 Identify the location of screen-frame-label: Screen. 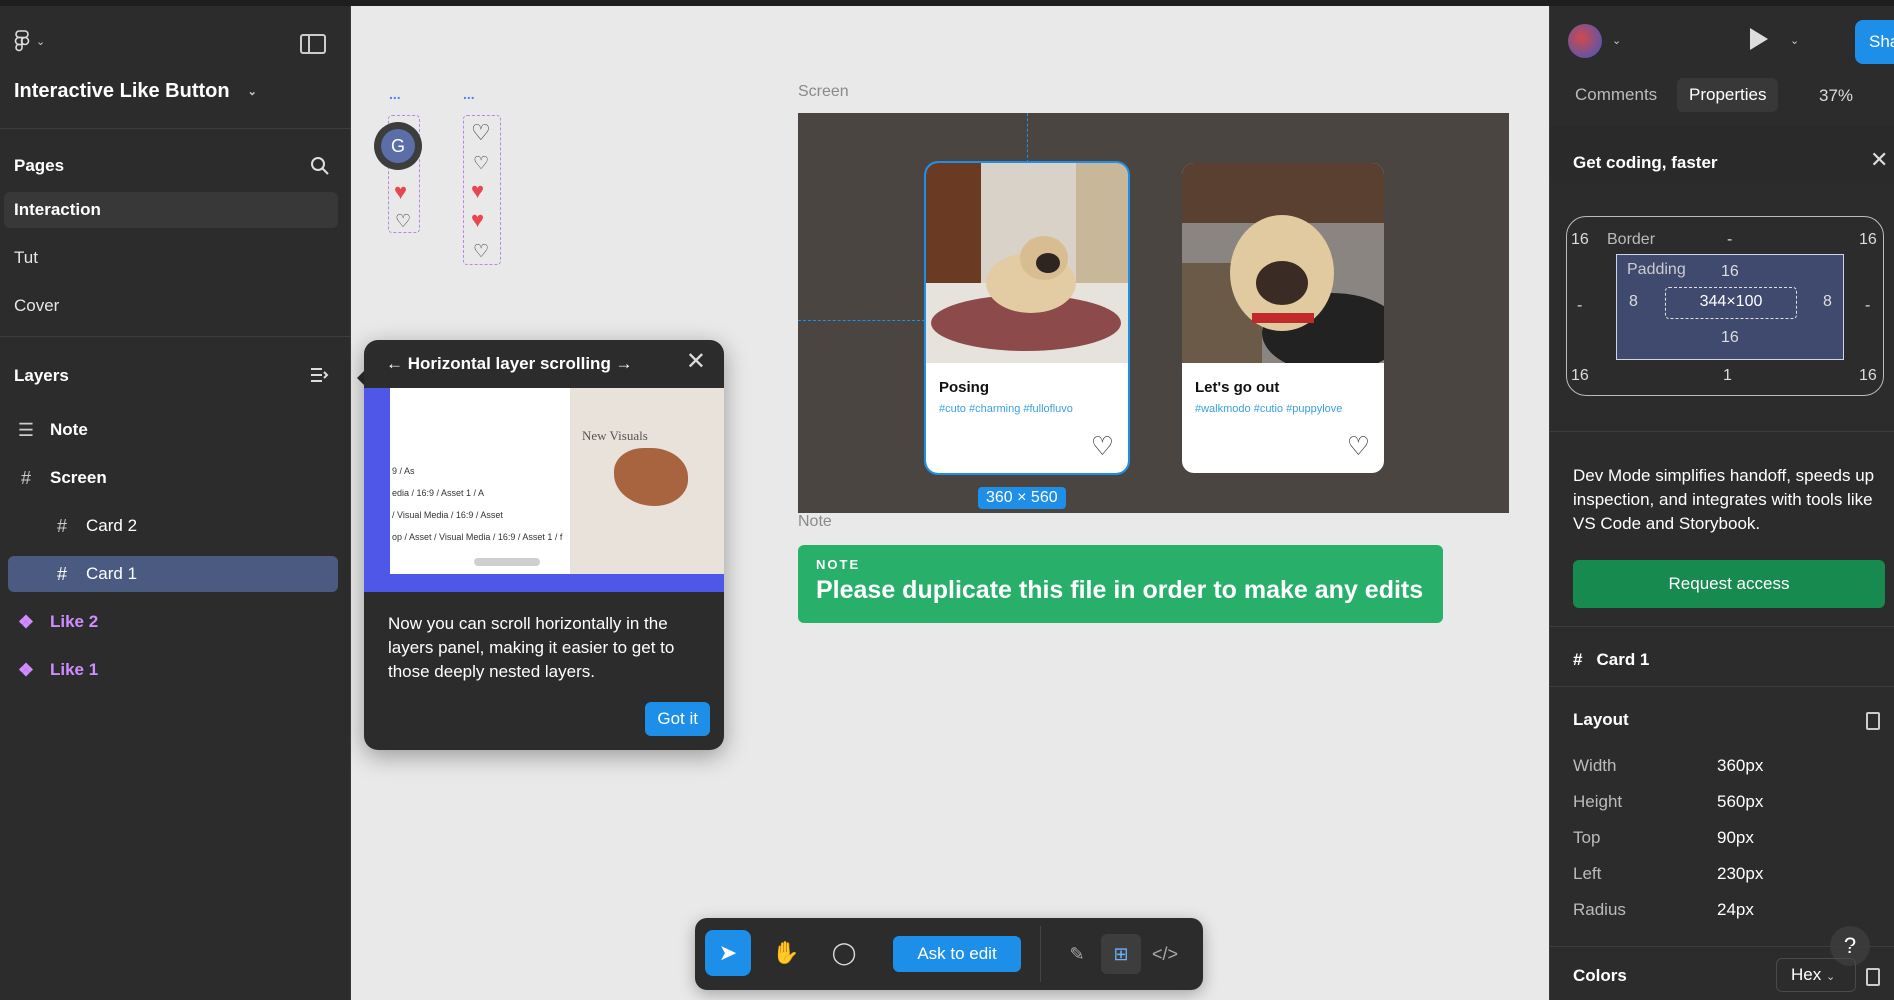
(823, 92).